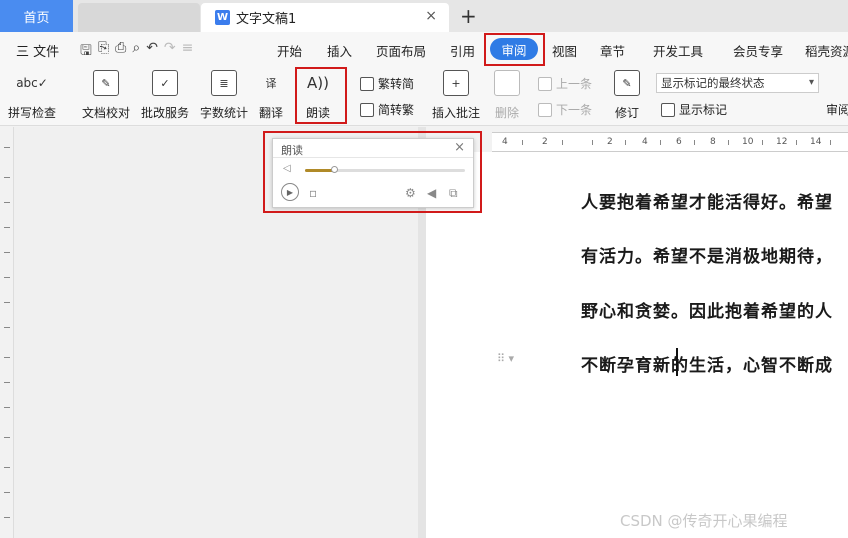 Image resolution: width=848 pixels, height=538 pixels. Describe the element at coordinates (505, 358) in the screenshot. I see `paragraph-handle-icon: ⠿ ▾` at that location.